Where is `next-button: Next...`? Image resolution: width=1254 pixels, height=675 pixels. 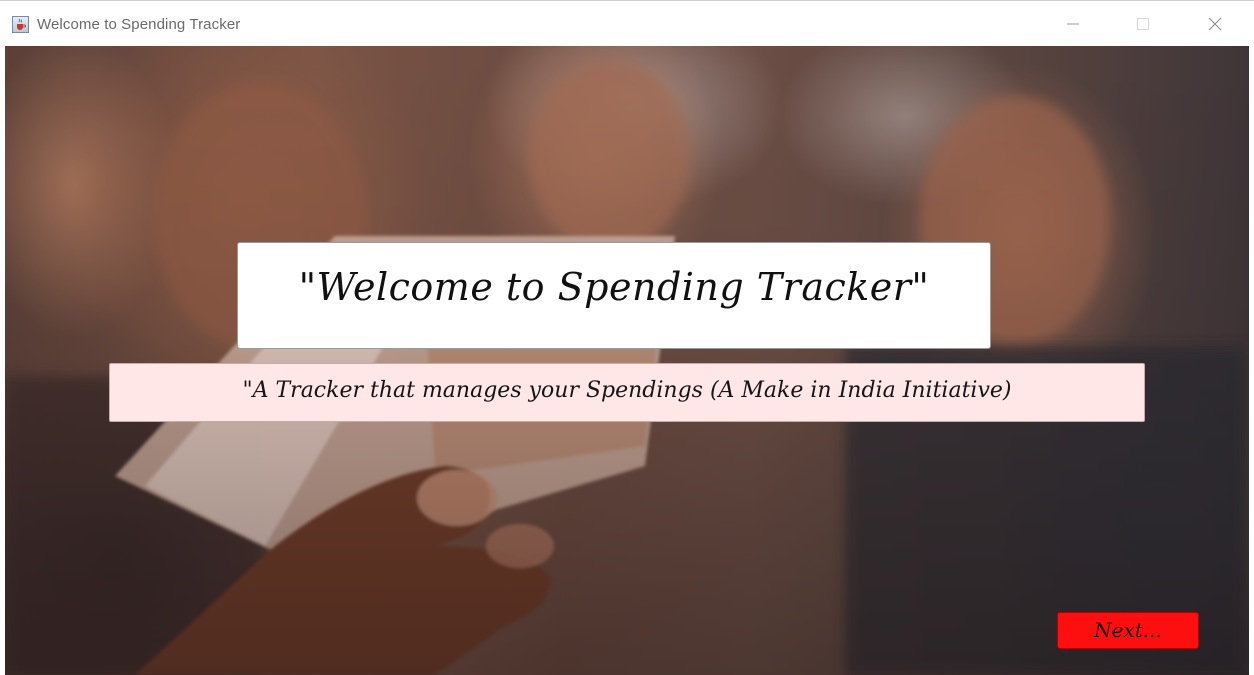 next-button: Next... is located at coordinates (1128, 630).